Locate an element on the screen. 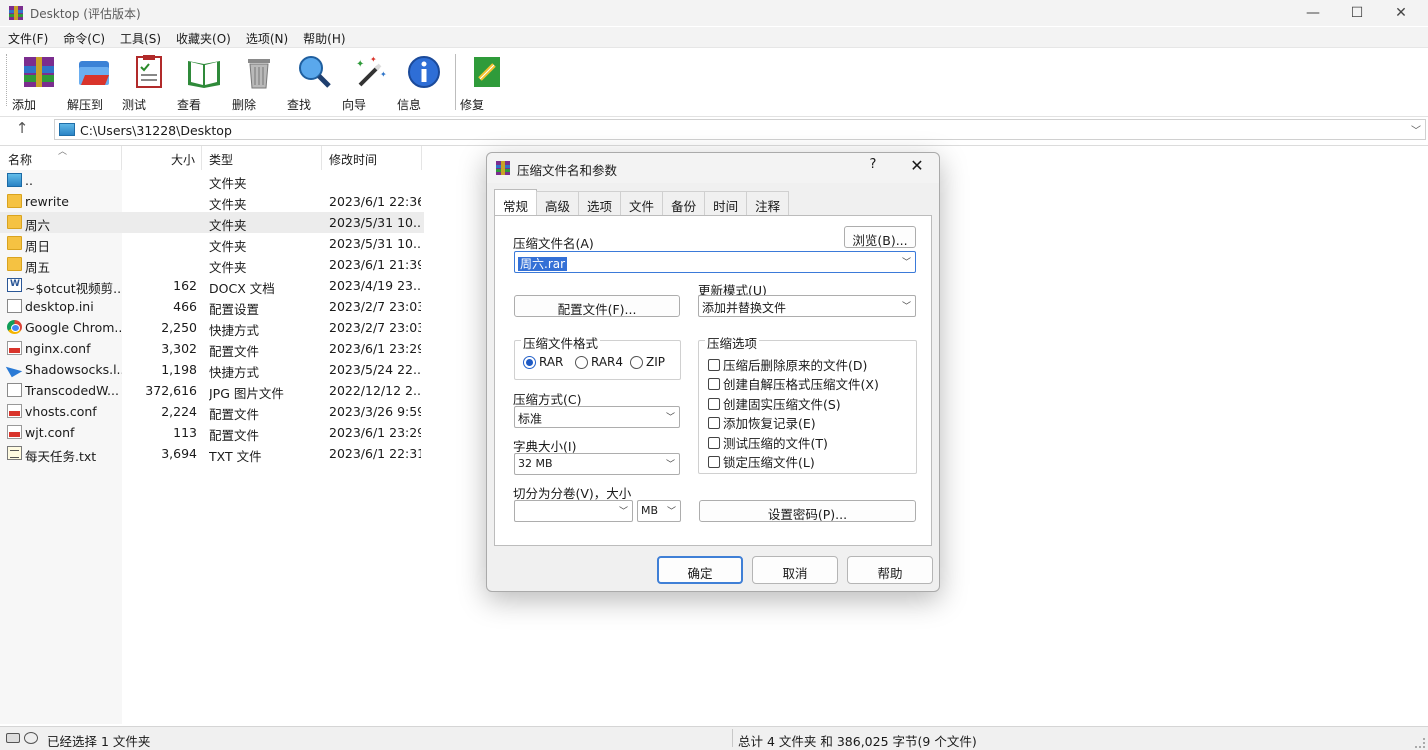  wizard-button: ✦ ✦ ✦ 向导 is located at coordinates (369, 83).